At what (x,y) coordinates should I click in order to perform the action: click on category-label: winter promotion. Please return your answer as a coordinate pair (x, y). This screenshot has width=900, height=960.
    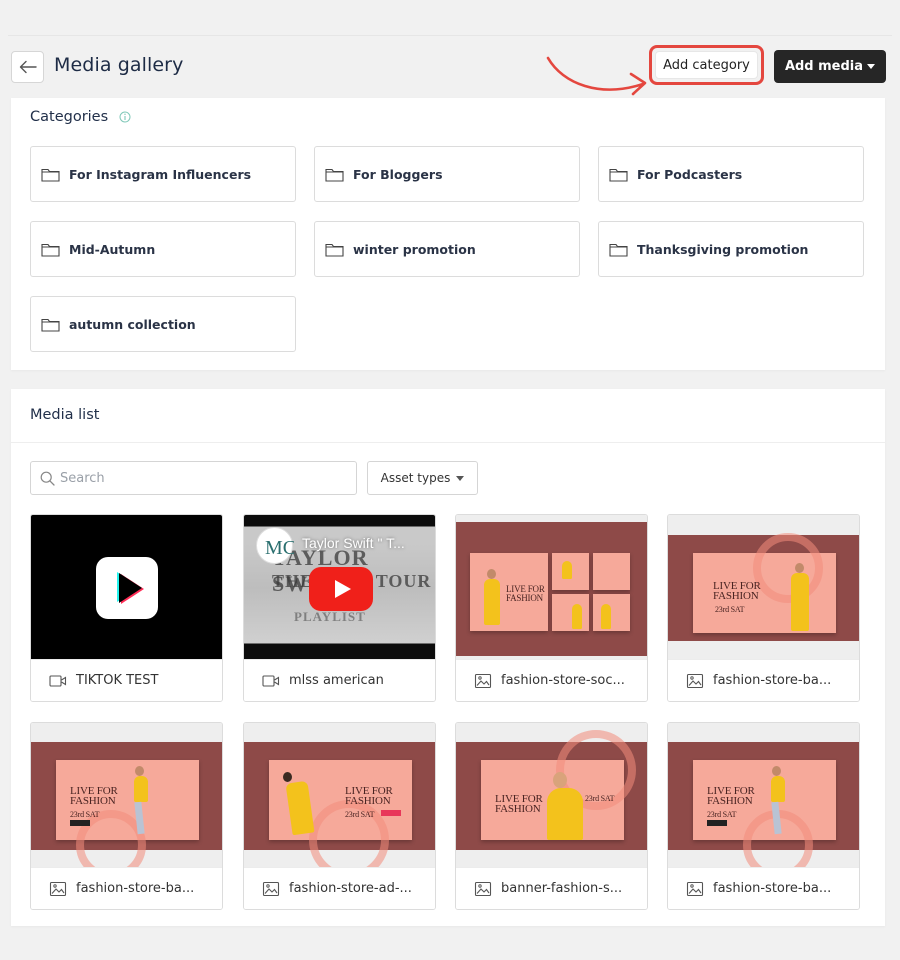
    Looking at the image, I should click on (414, 249).